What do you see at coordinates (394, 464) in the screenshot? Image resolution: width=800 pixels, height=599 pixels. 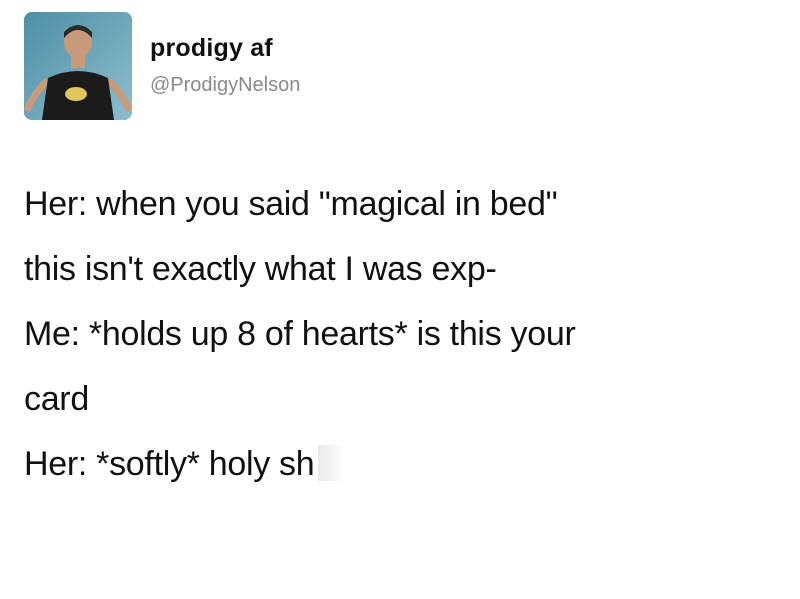 I see `tweet-line-last: Her: *softly* holy sh` at bounding box center [394, 464].